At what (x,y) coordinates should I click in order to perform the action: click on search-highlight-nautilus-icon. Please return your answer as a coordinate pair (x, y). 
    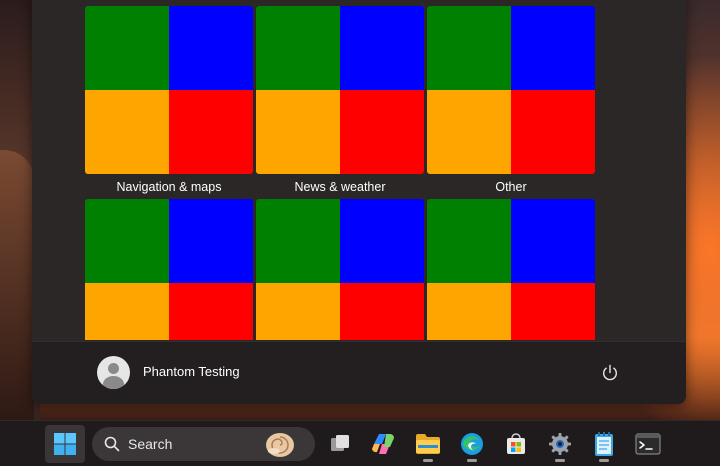
    Looking at the image, I should click on (280, 445).